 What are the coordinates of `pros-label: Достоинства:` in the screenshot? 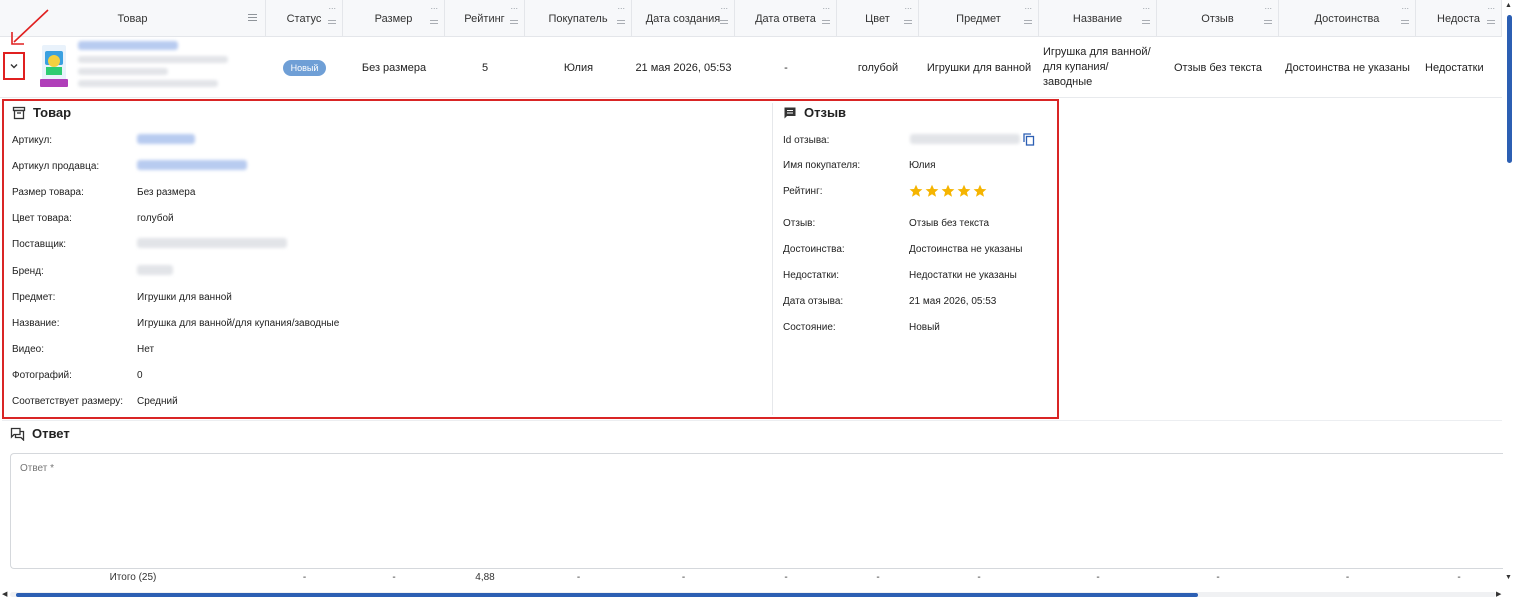 It's located at (814, 249).